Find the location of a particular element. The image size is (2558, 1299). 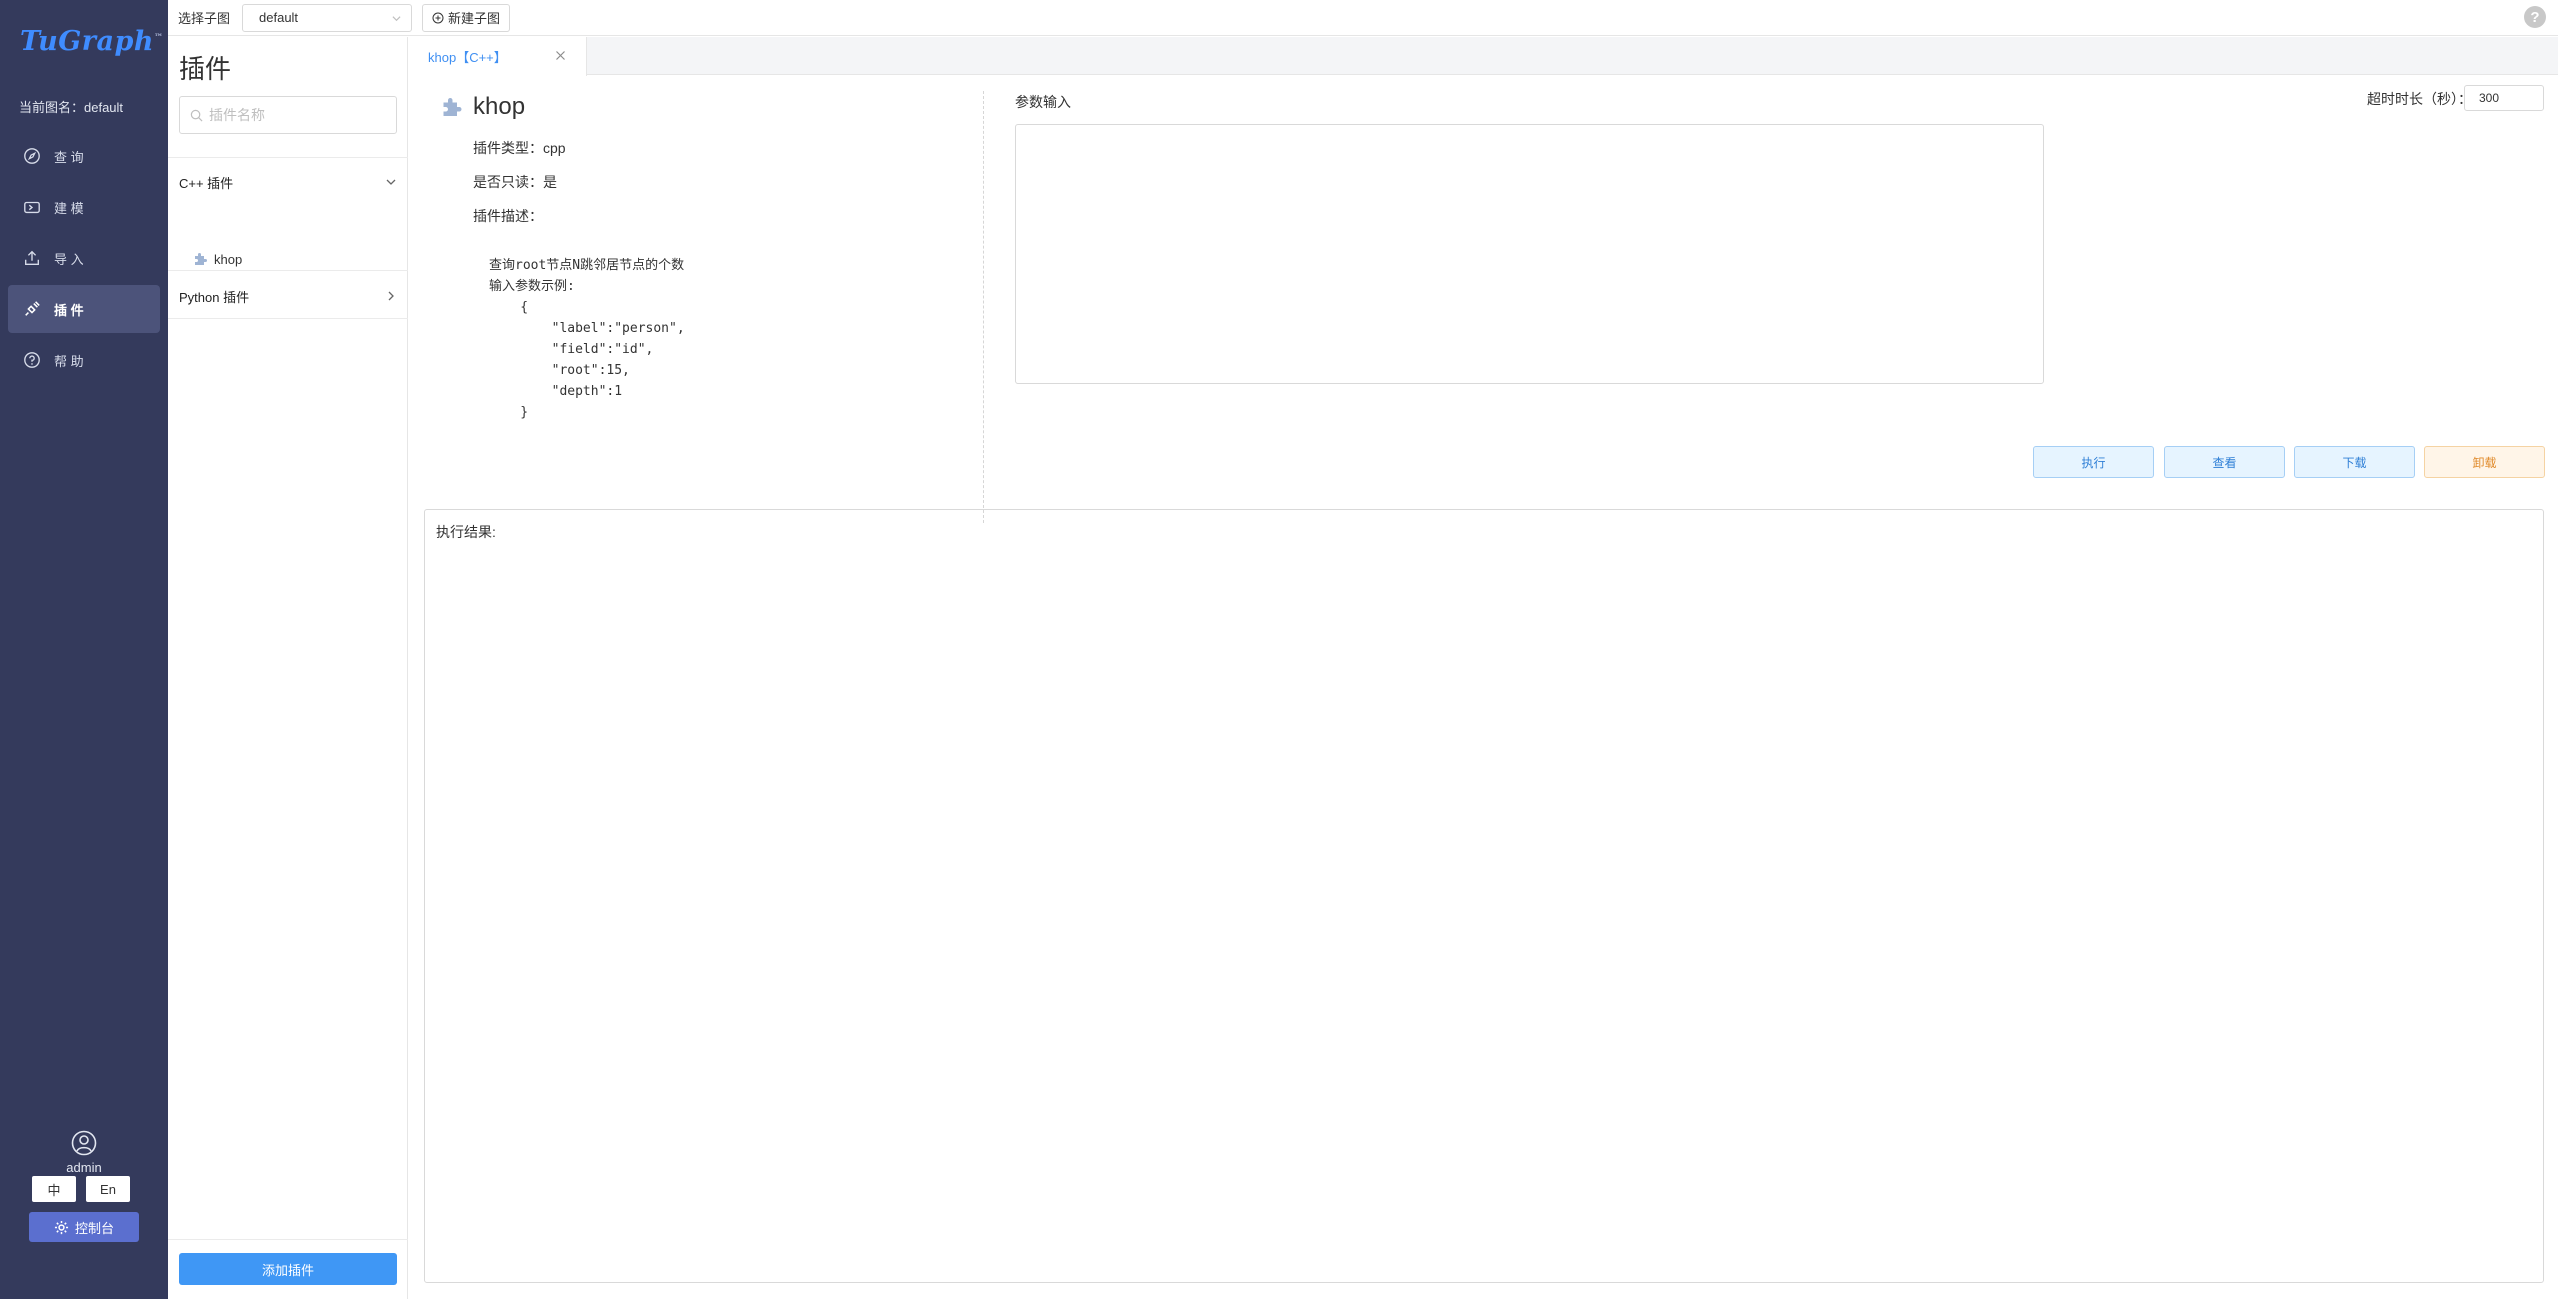

model-icon is located at coordinates (32, 207).